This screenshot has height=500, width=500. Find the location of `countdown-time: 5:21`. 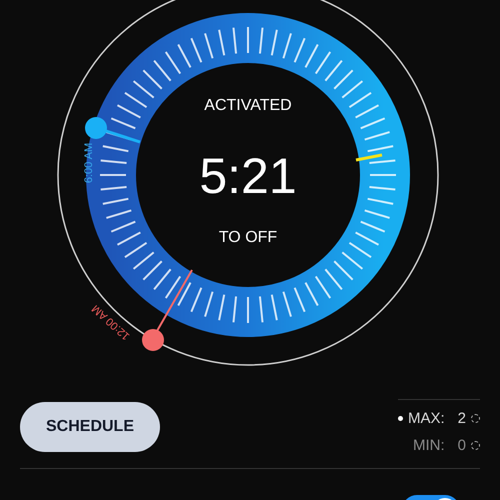

countdown-time: 5:21 is located at coordinates (248, 176).